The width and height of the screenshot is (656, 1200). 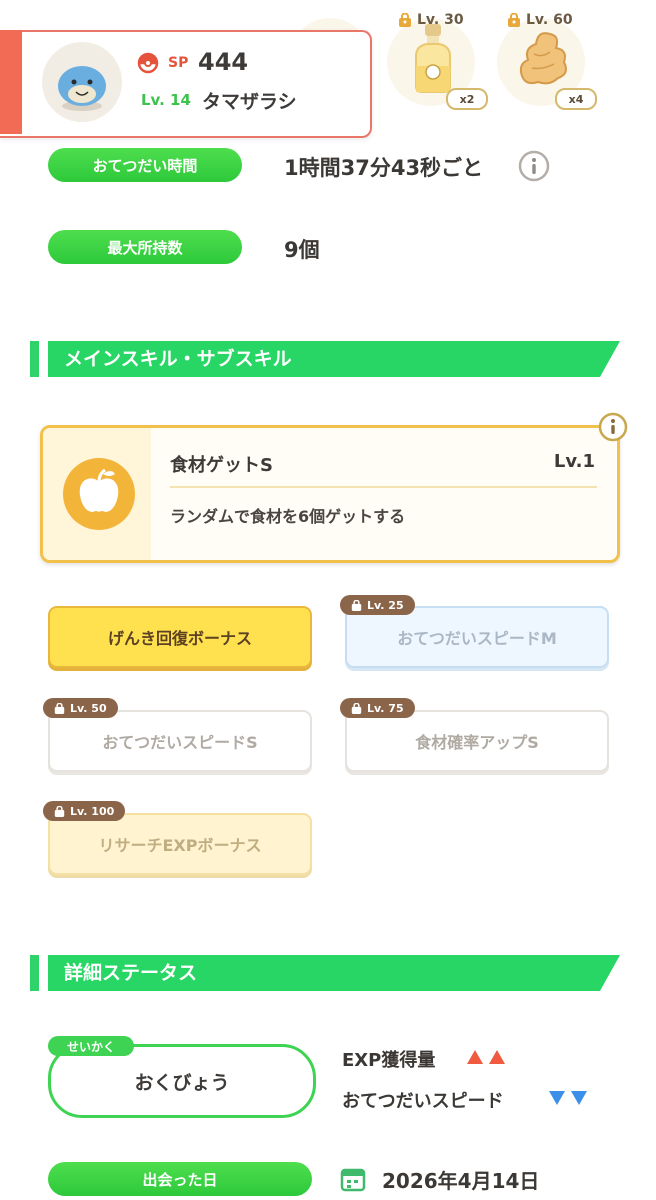 I want to click on card-accent-stripe, so click(x=11, y=82).